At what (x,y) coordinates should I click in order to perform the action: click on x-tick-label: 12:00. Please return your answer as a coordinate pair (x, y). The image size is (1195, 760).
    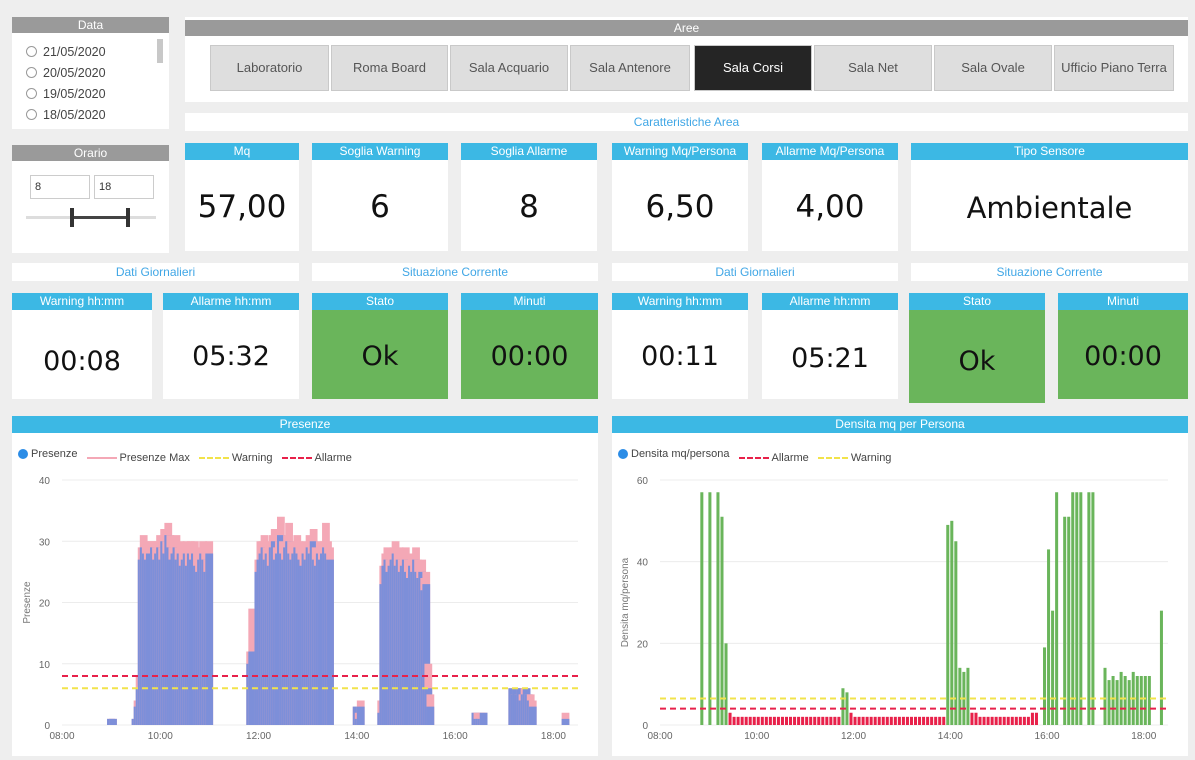
    Looking at the image, I should click on (258, 736).